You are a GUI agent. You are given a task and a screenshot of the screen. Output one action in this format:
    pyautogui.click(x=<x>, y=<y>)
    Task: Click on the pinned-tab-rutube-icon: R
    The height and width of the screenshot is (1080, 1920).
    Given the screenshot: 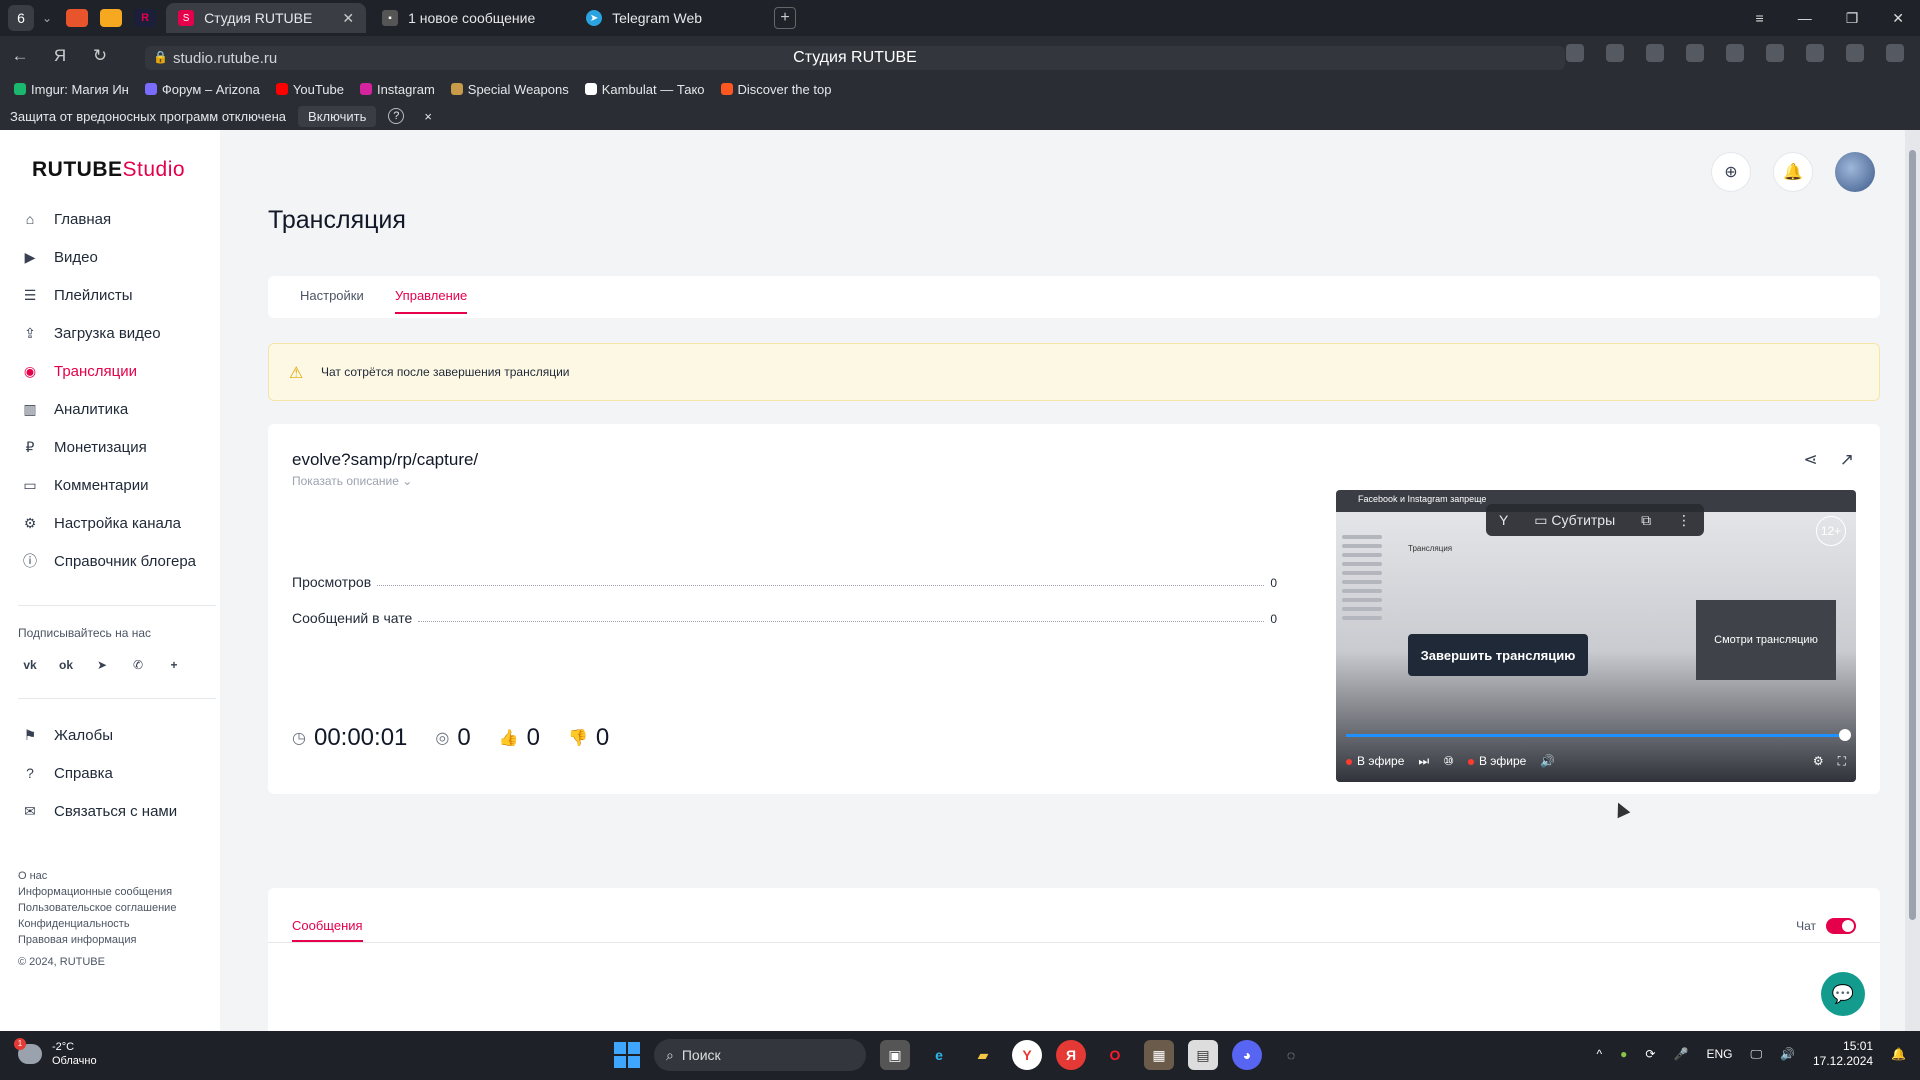 What is the action you would take?
    pyautogui.click(x=145, y=18)
    